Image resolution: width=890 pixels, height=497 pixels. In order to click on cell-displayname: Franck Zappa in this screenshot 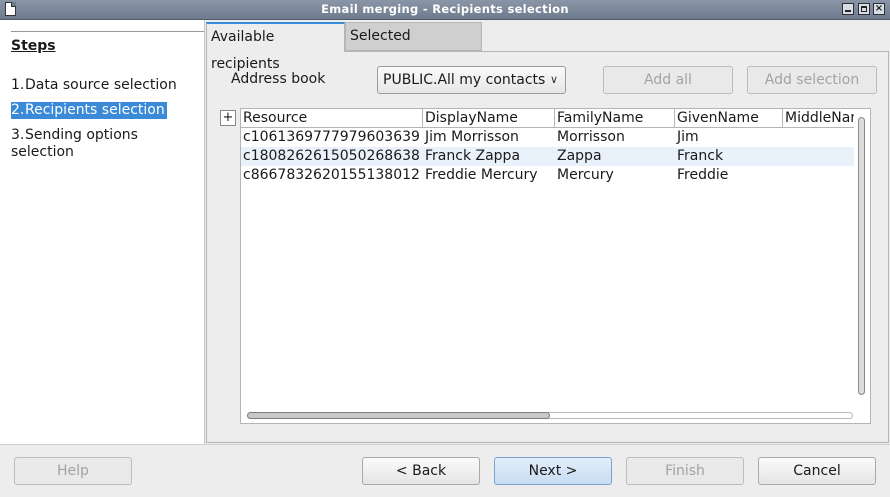, I will do `click(473, 156)`.